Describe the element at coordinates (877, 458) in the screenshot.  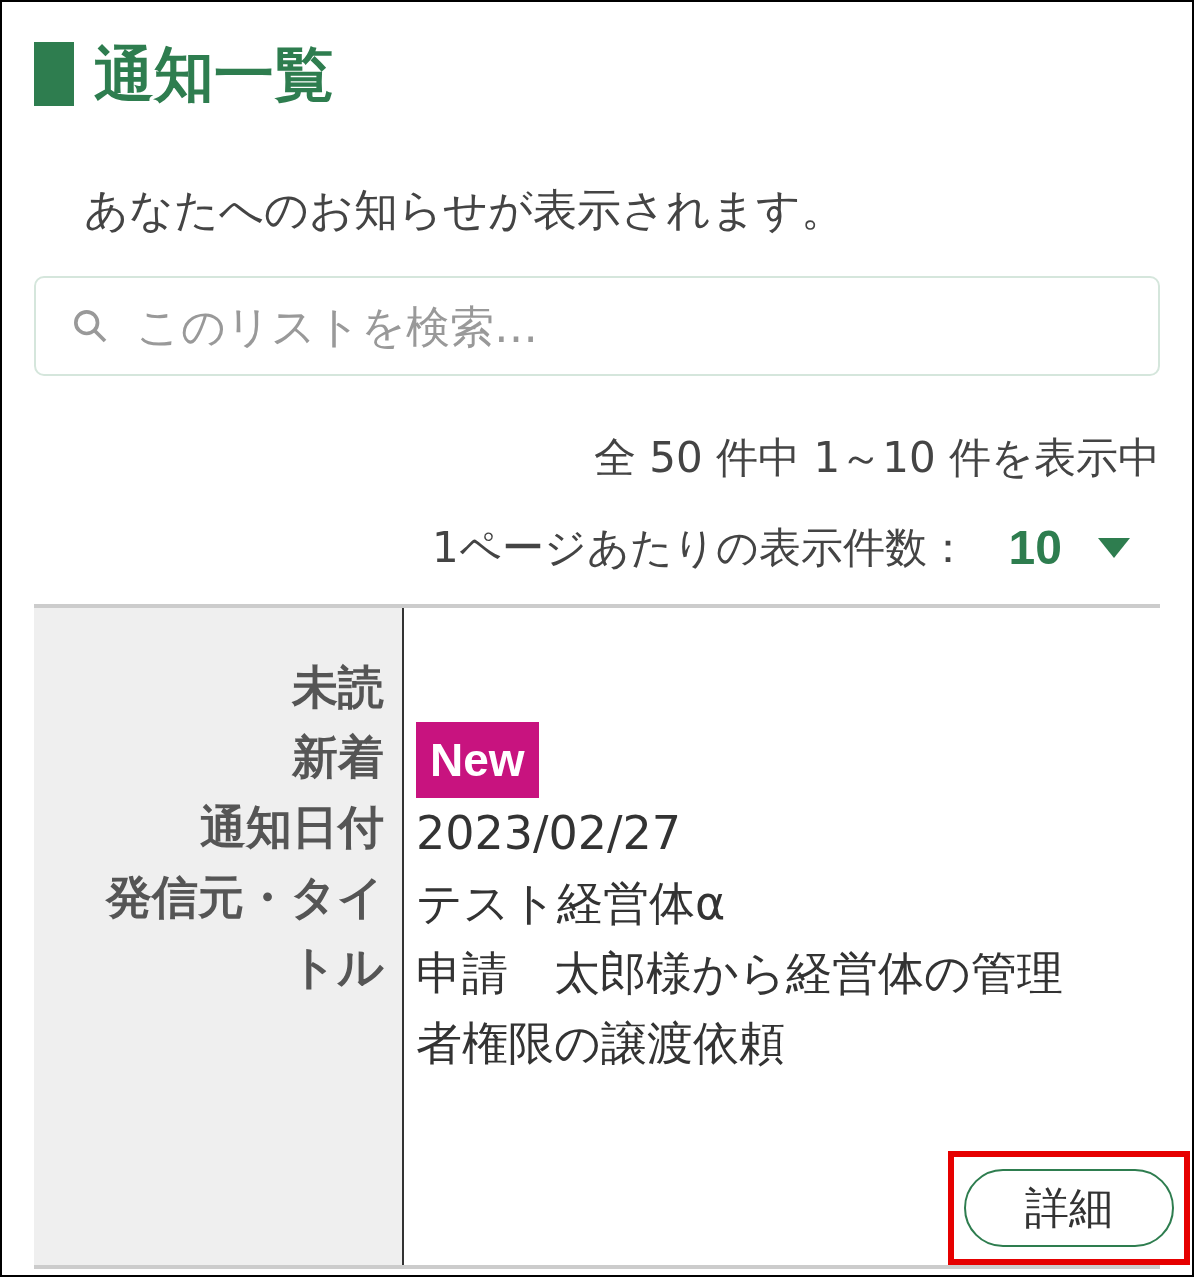
I see `result-count-text: 全 50 件中 1～10 件を表示中` at that location.